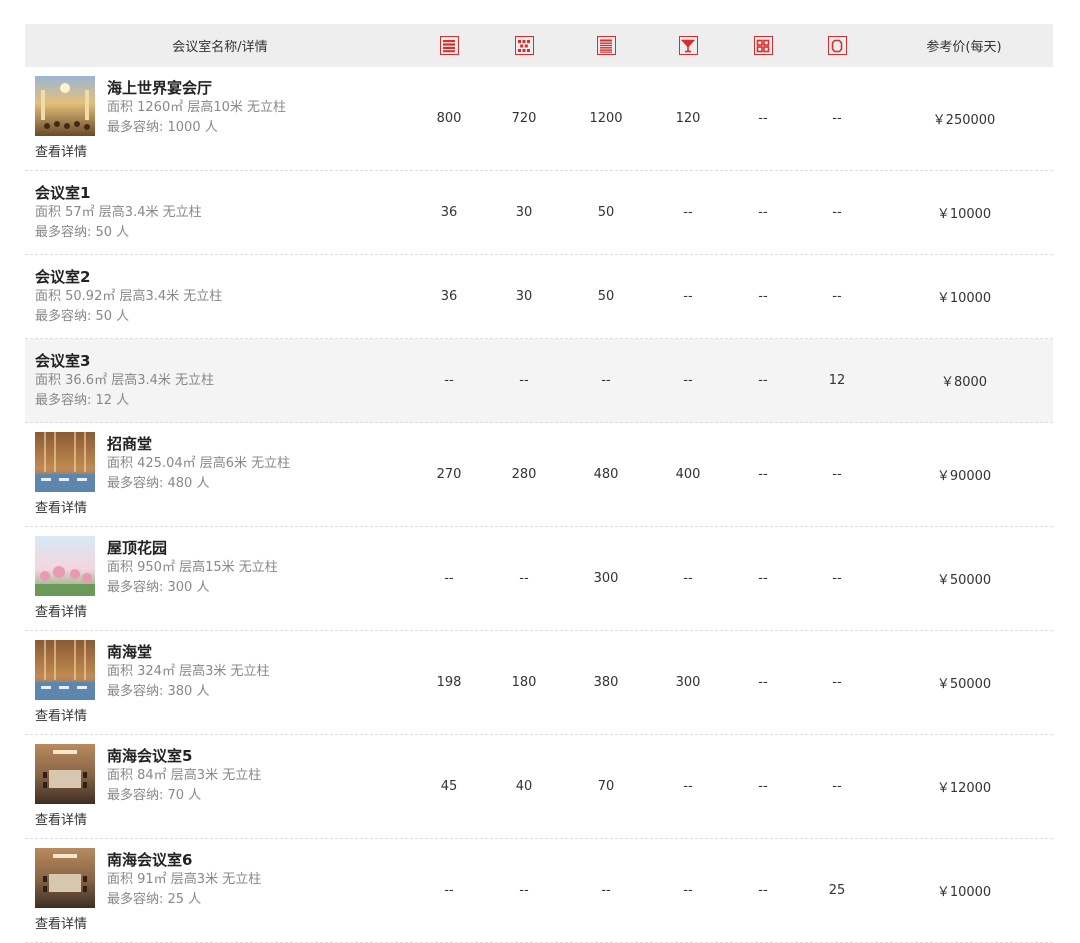 Image resolution: width=1080 pixels, height=943 pixels. I want to click on room-area-info: 面积 425.04㎡ 层高6米 无立柱, so click(199, 463).